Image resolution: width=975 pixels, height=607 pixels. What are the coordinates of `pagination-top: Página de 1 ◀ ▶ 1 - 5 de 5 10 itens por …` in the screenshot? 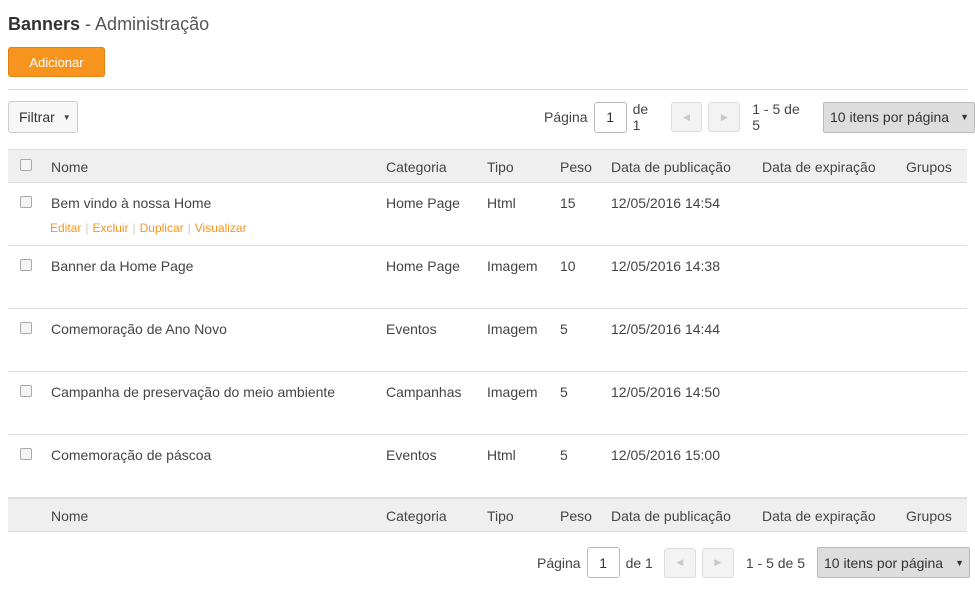 It's located at (759, 117).